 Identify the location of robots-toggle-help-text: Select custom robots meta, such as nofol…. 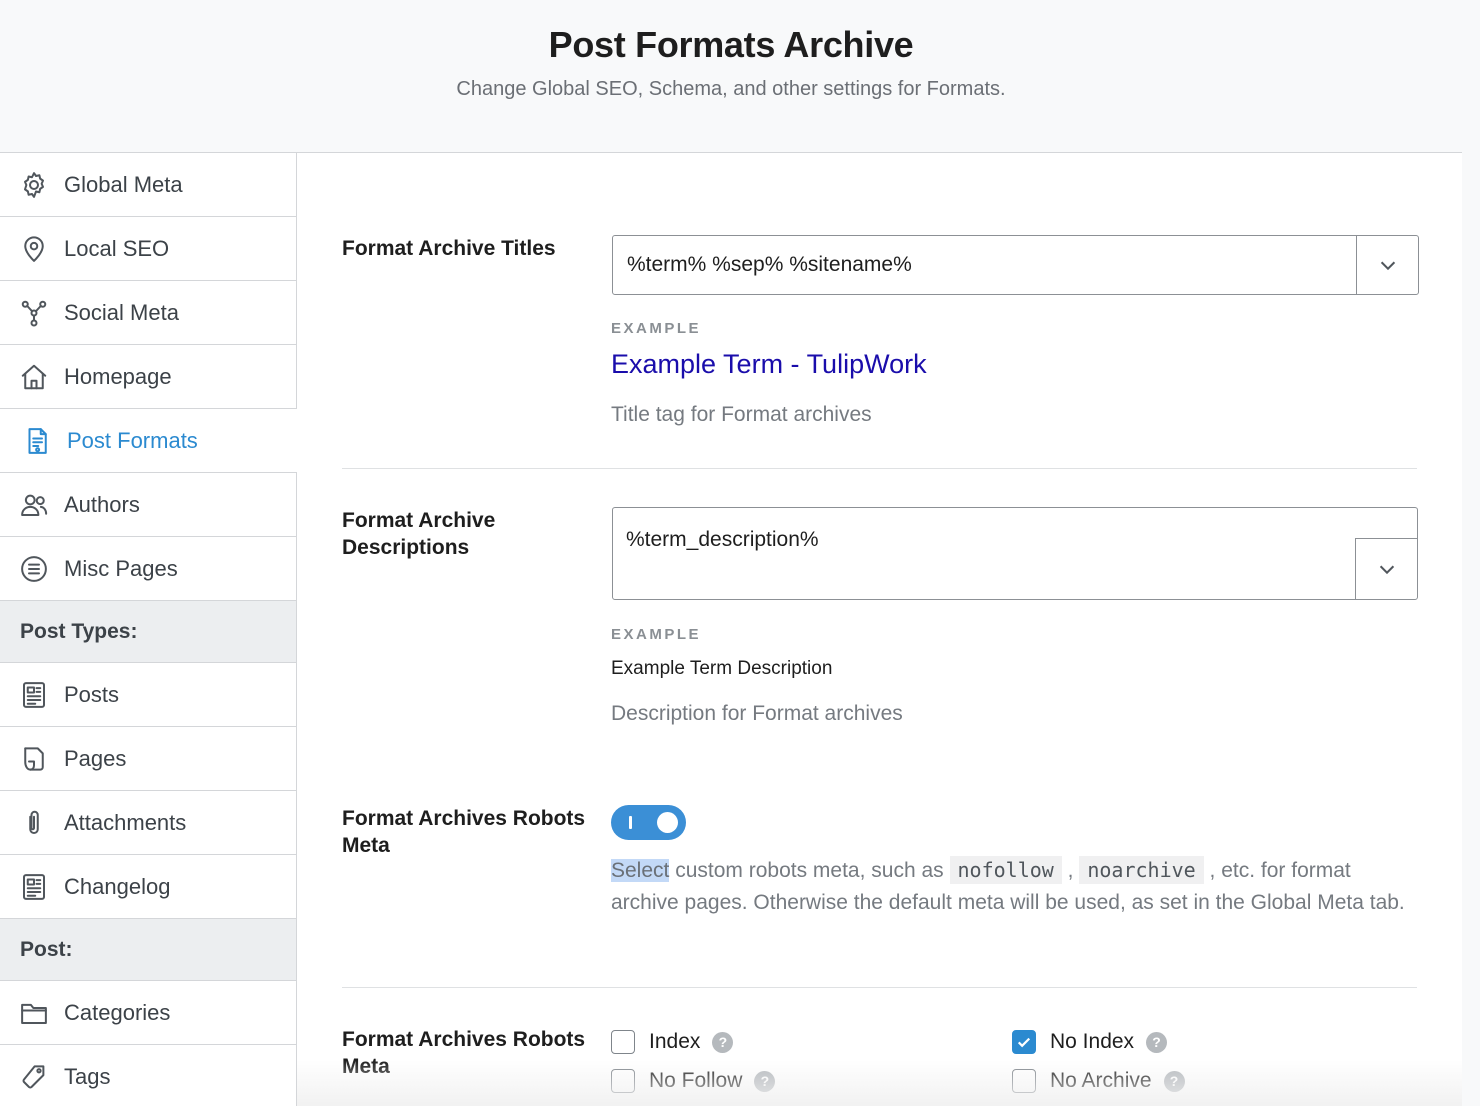
(1016, 886).